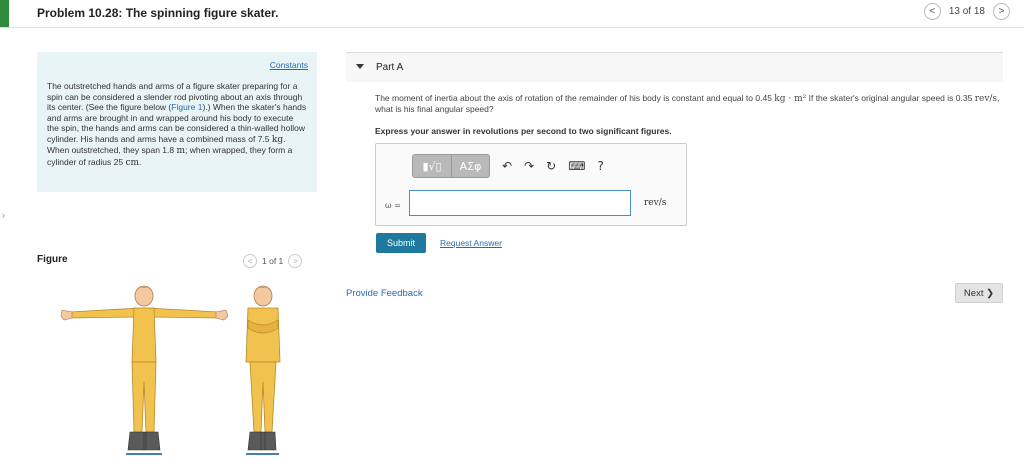 Image resolution: width=1024 pixels, height=467 pixels. Describe the element at coordinates (295, 261) in the screenshot. I see `next-figure-icon: >` at that location.